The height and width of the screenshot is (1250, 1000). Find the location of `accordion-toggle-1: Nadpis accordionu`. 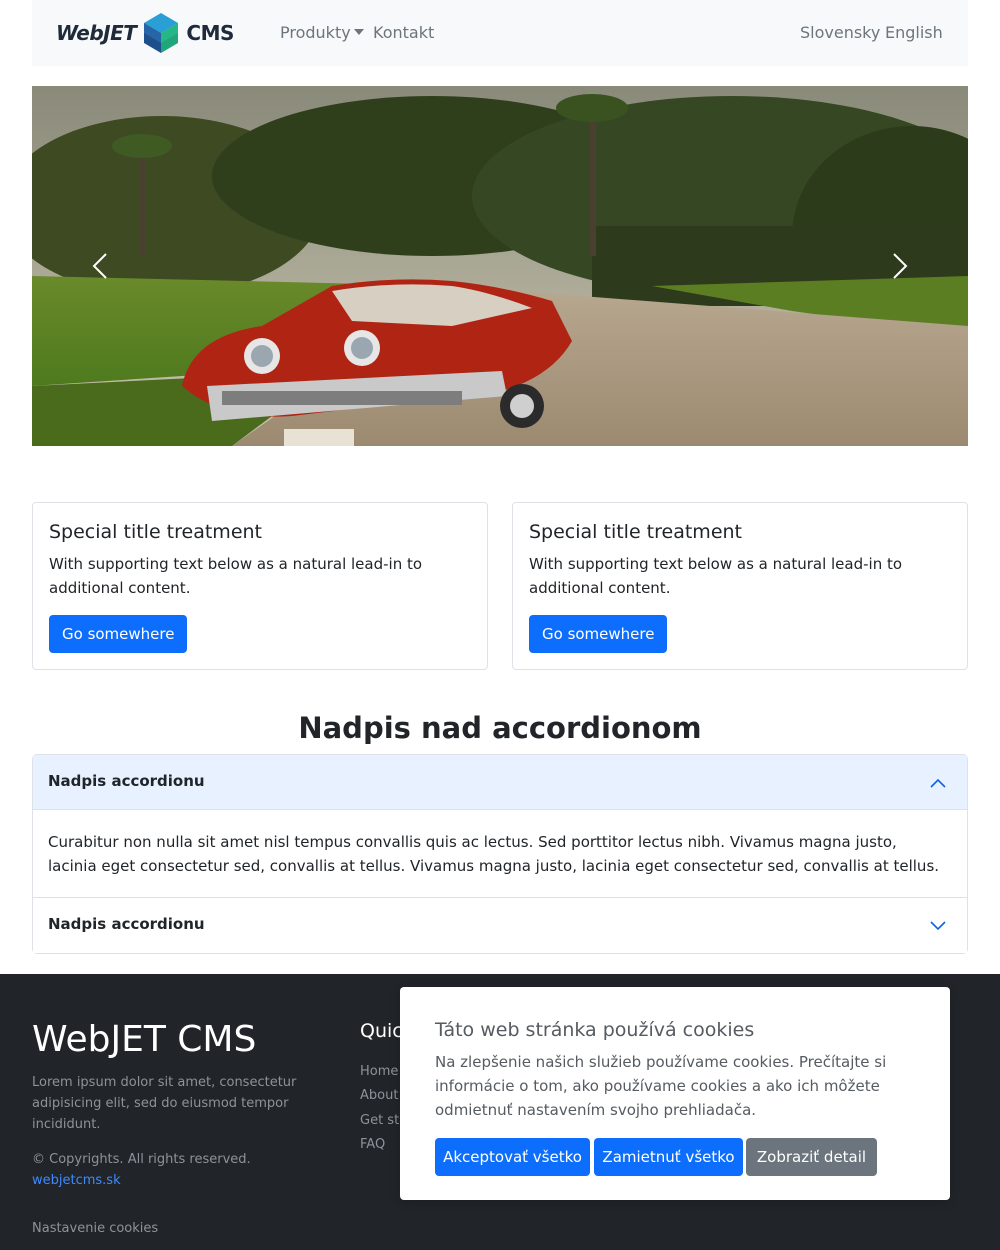

accordion-toggle-1: Nadpis accordionu is located at coordinates (500, 782).